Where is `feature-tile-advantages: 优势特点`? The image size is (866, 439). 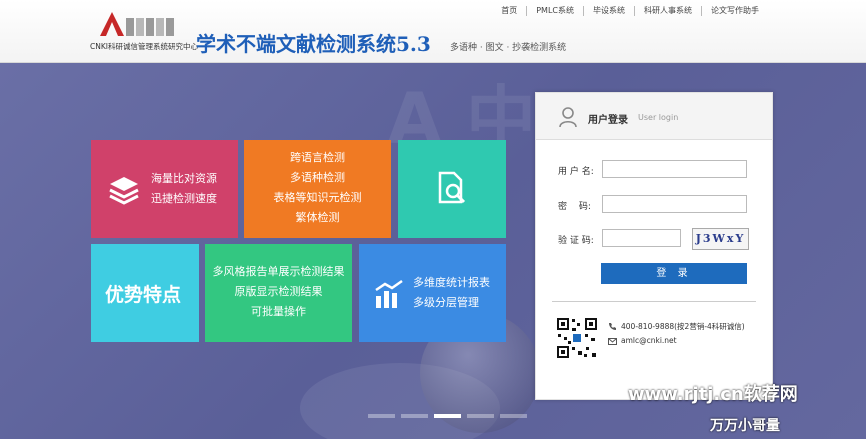
feature-tile-advantages: 优势特点 is located at coordinates (145, 293).